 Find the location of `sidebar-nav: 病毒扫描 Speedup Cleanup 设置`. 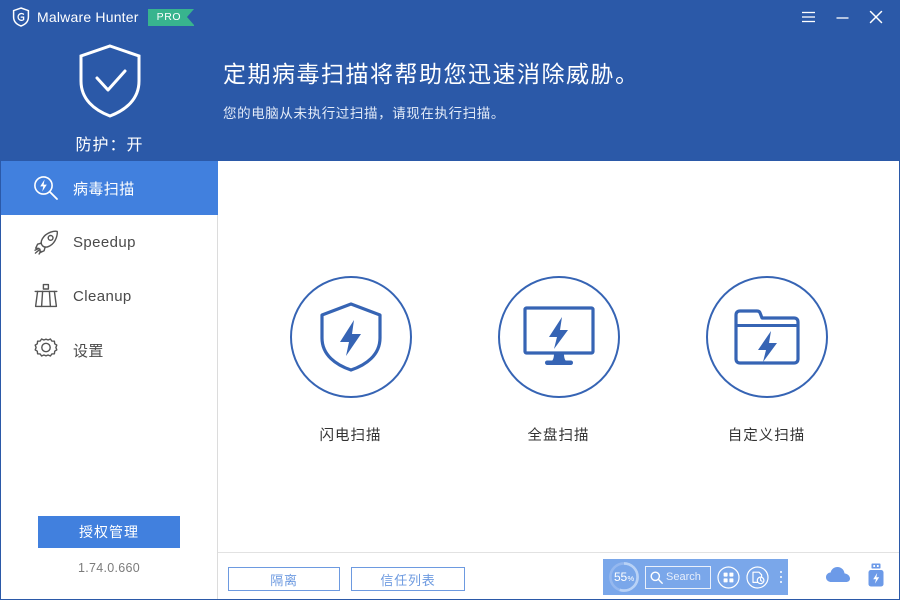

sidebar-nav: 病毒扫描 Speedup Cleanup 设置 is located at coordinates (109, 269).